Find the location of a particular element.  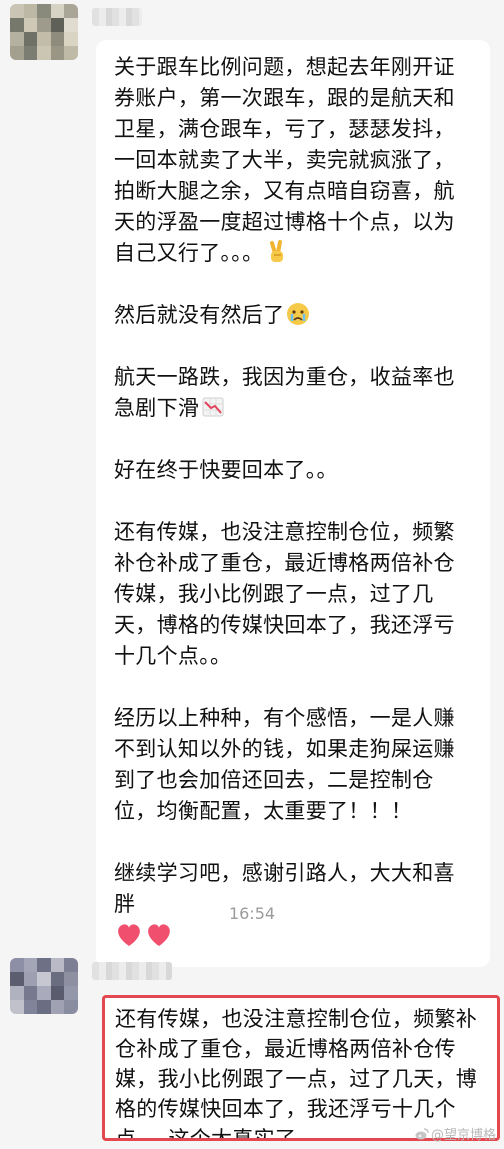

weibo-logo-icon is located at coordinates (422, 1134).